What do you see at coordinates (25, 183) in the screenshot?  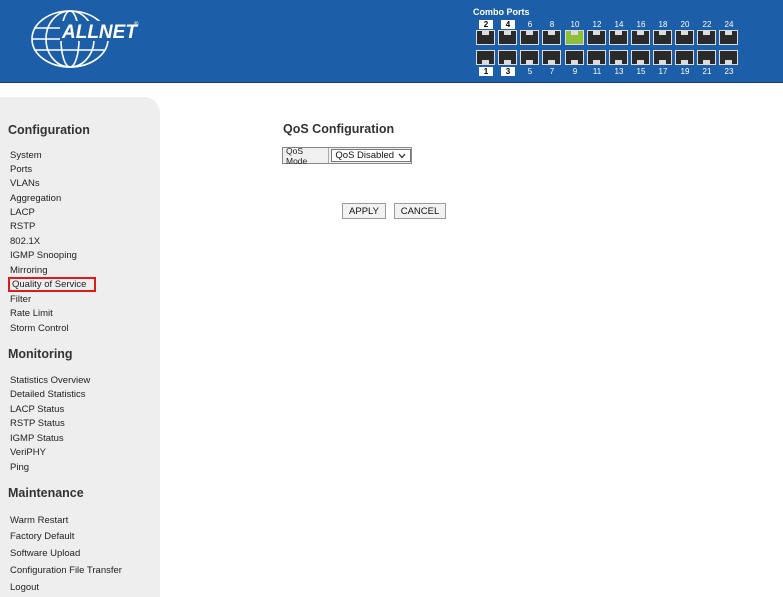 I see `sidebar-item-vlans: VLANs` at bounding box center [25, 183].